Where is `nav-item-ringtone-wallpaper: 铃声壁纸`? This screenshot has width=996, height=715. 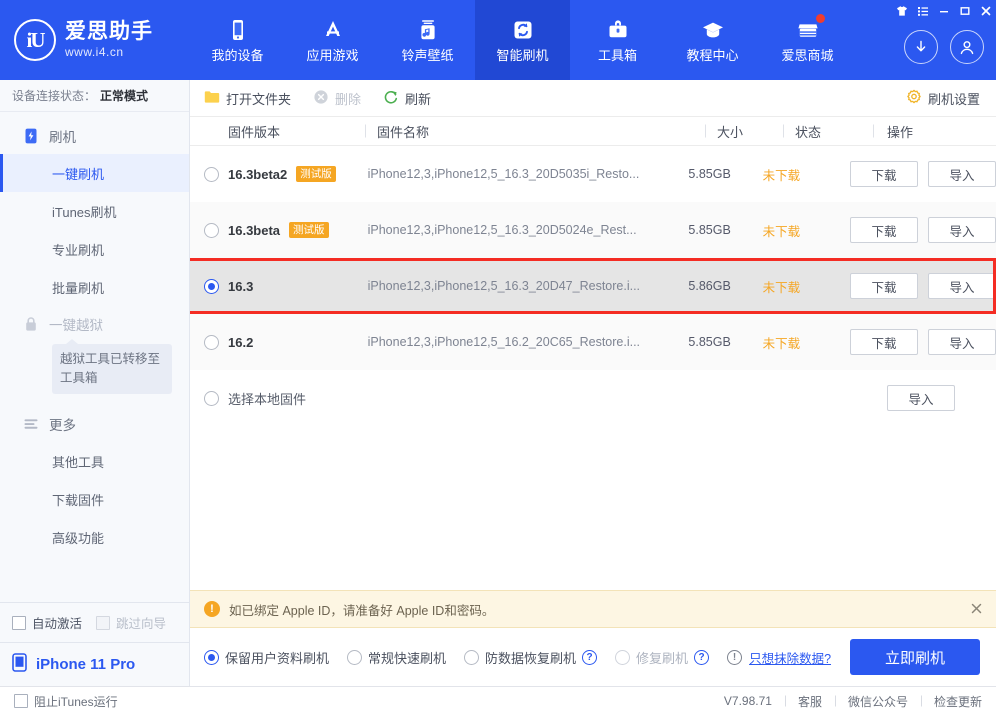 nav-item-ringtone-wallpaper: 铃声壁纸 is located at coordinates (427, 40).